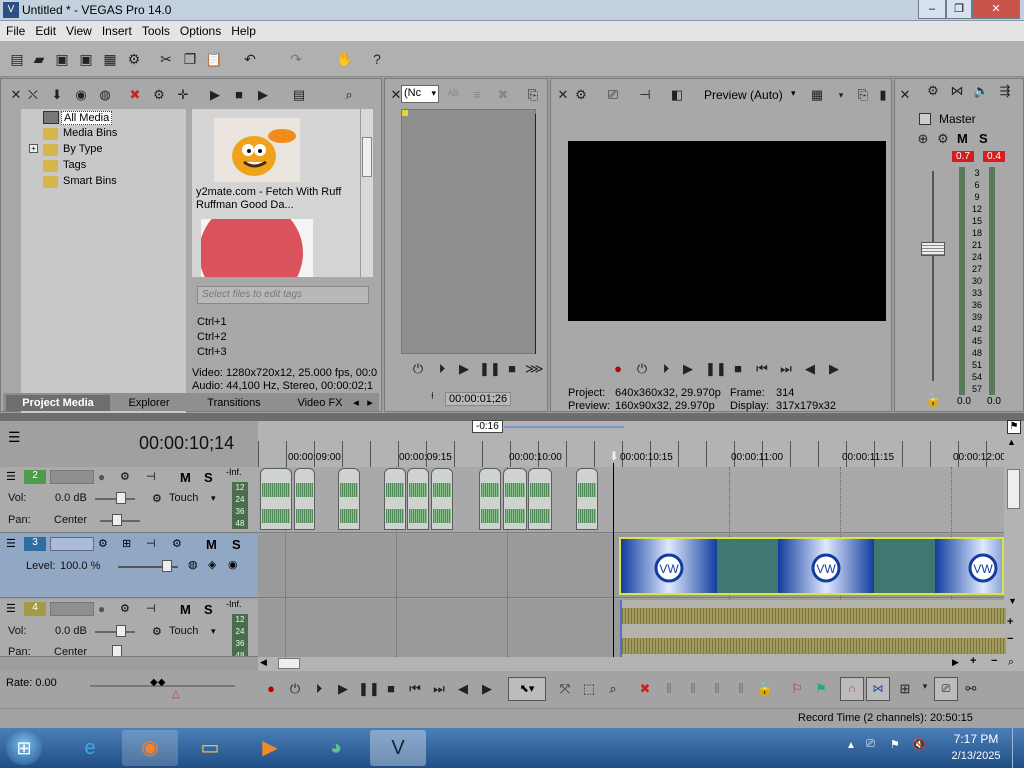  I want to click on downmix-icon: ⇶, so click(1005, 91).